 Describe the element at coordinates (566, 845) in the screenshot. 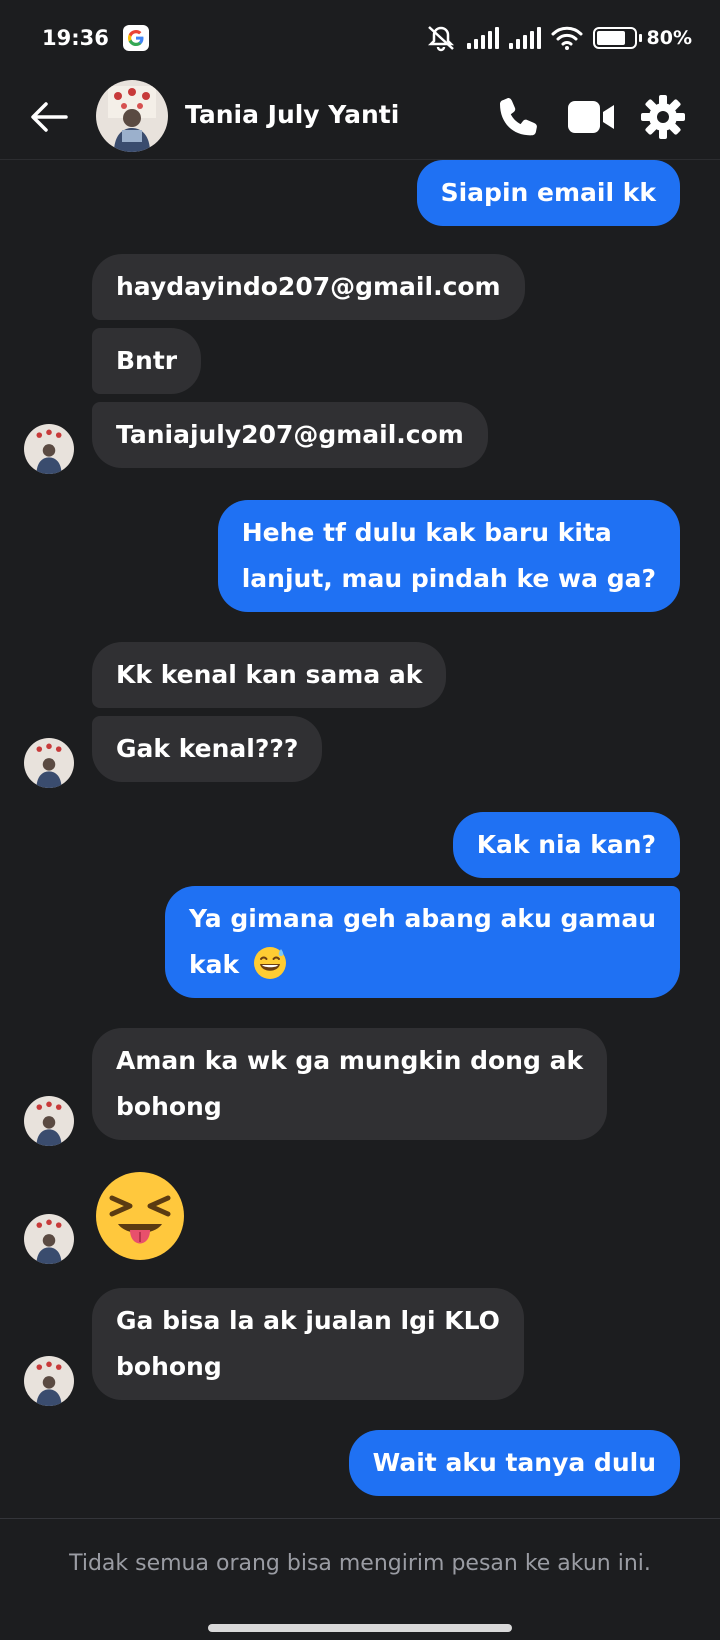

I see `message-bubble-outgoing: Kak nia kan?` at that location.